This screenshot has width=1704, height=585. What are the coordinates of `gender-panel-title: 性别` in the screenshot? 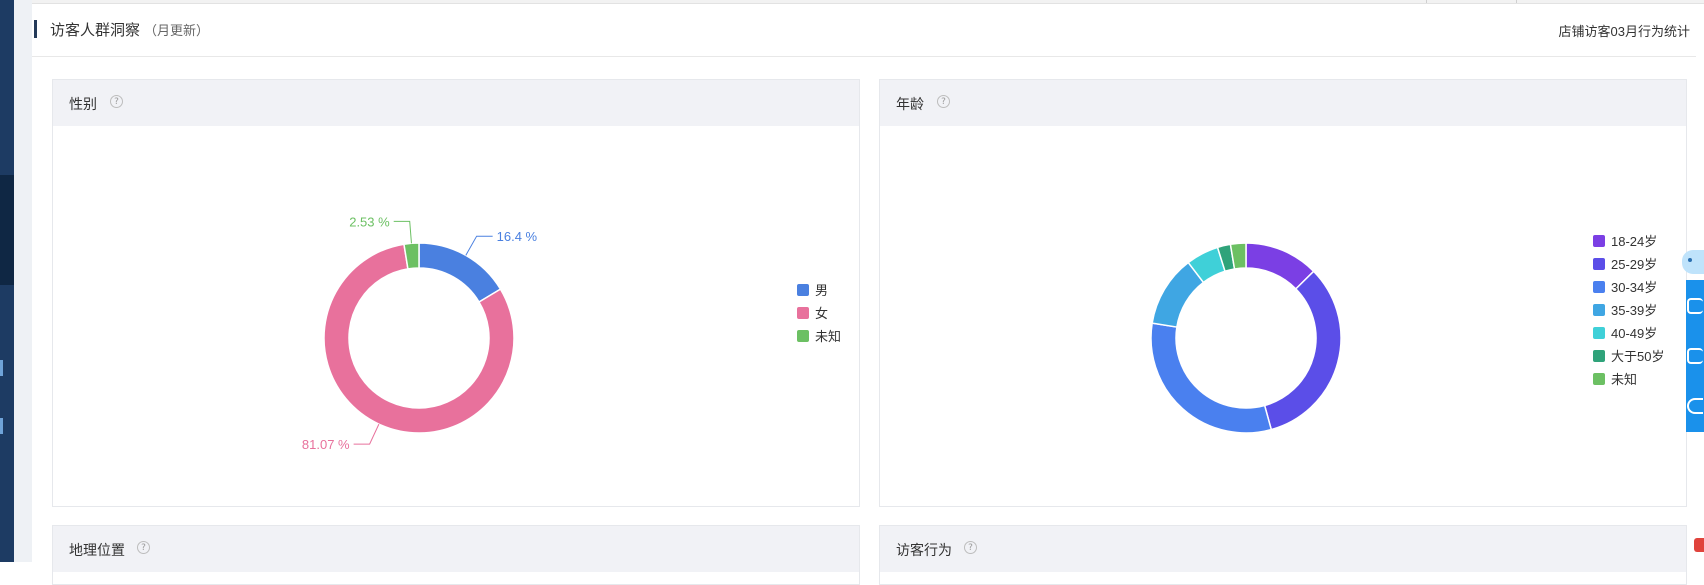 It's located at (83, 104).